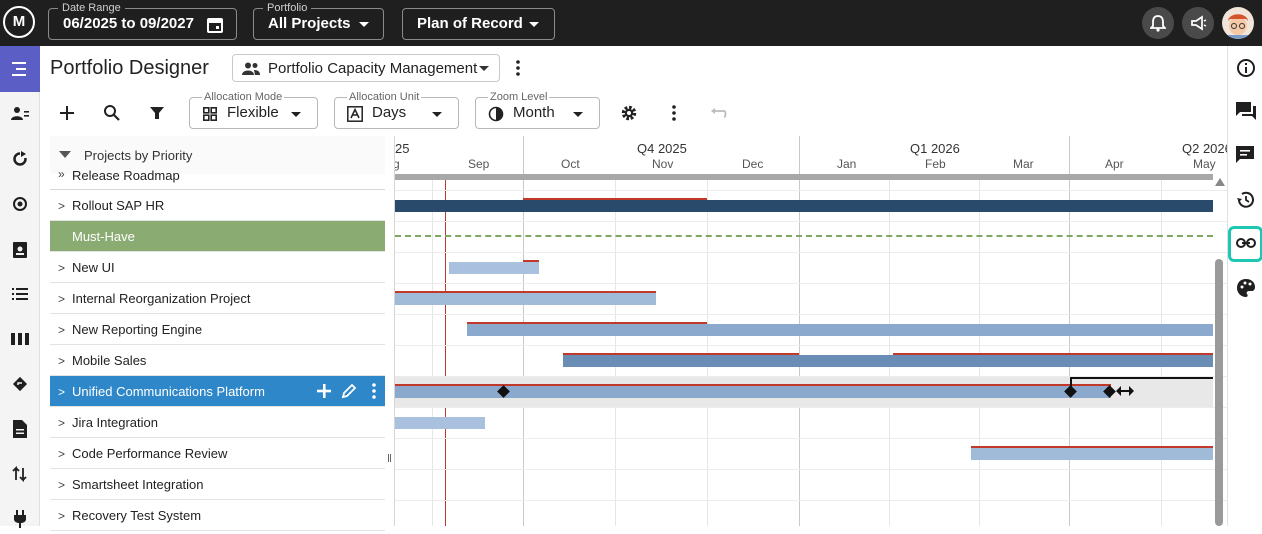 Image resolution: width=1262 pixels, height=534 pixels. What do you see at coordinates (397, 164) in the screenshot?
I see `month-label: g` at bounding box center [397, 164].